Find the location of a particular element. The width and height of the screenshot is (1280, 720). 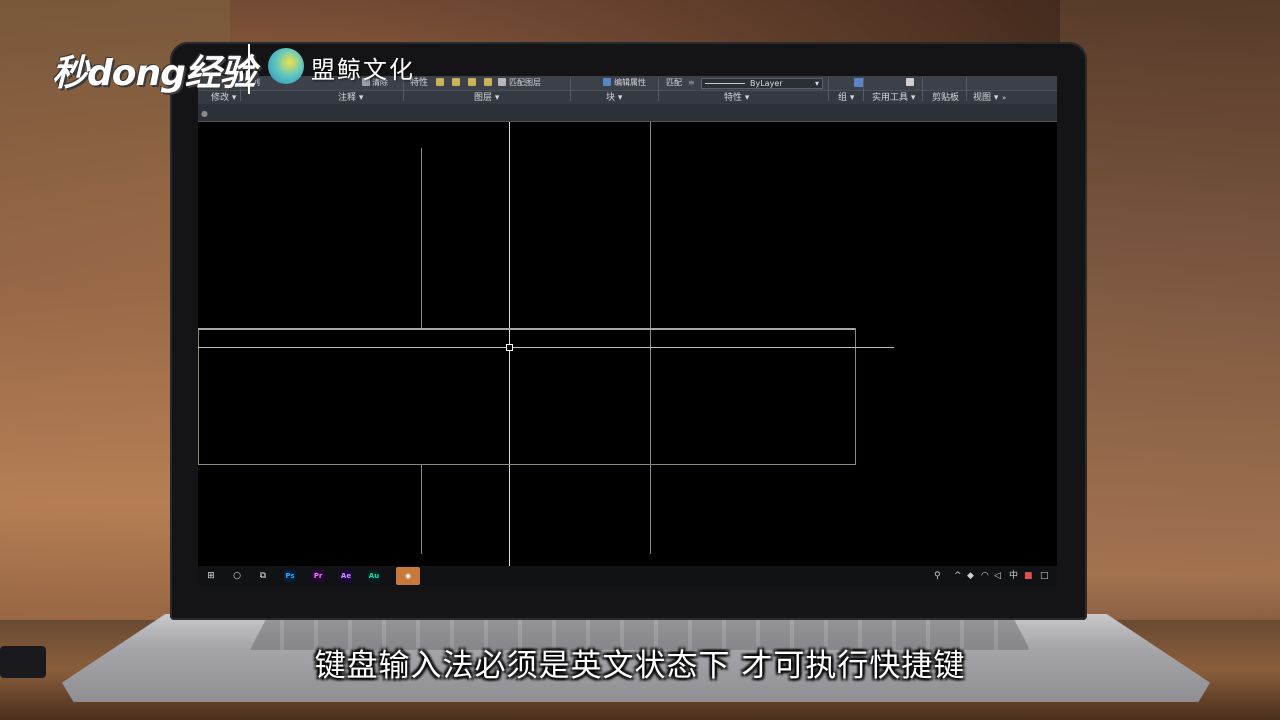

tray-chevron-up-icon: ^ is located at coordinates (958, 576).